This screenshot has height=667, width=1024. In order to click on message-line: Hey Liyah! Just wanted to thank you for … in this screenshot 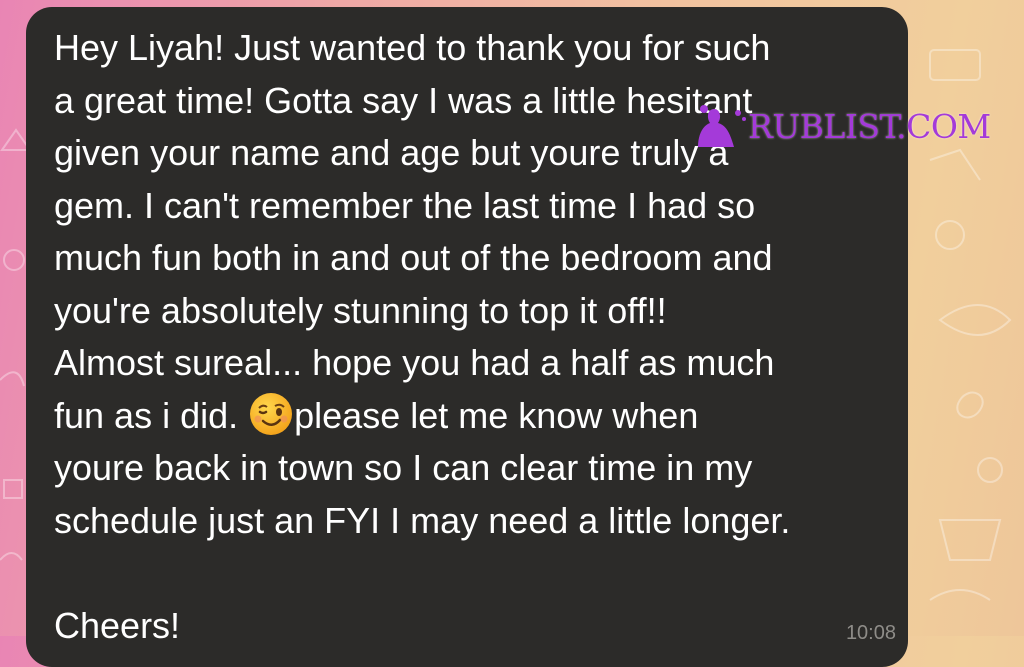, I will do `click(412, 47)`.